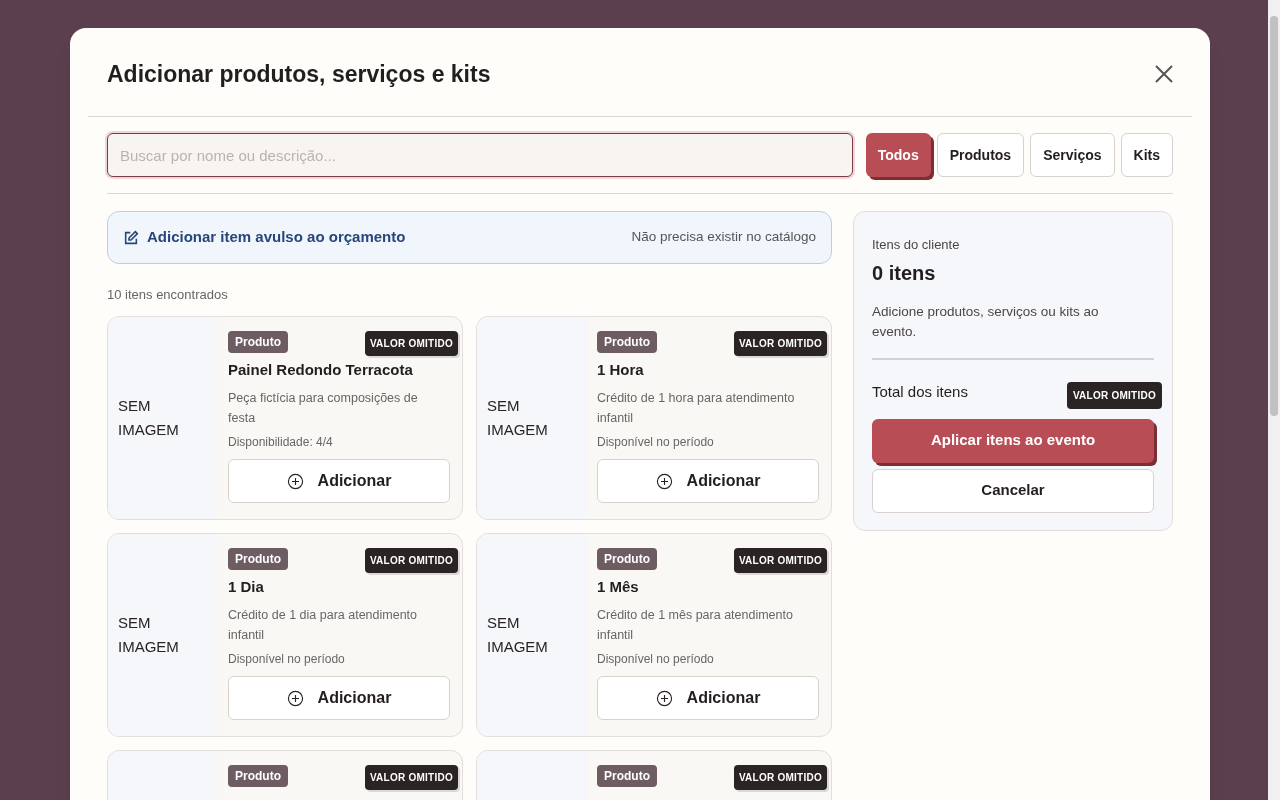 This screenshot has height=800, width=1280. What do you see at coordinates (904, 273) in the screenshot?
I see `item-count: 0 itens` at bounding box center [904, 273].